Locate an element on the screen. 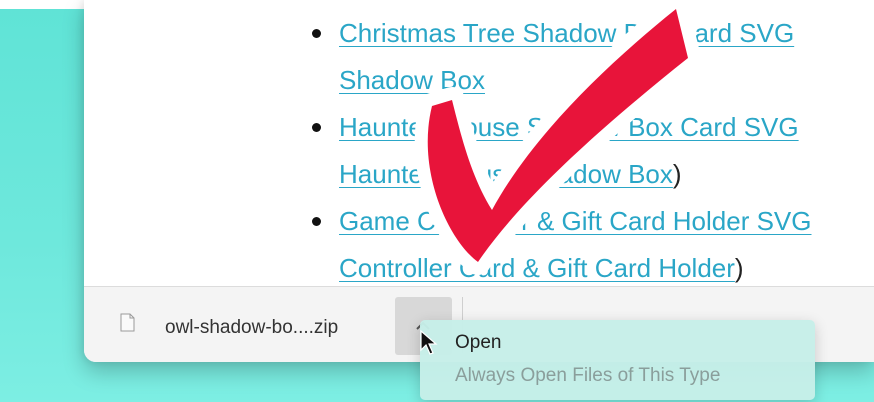 The height and width of the screenshot is (402, 874). menu-item-open: Open is located at coordinates (478, 343).